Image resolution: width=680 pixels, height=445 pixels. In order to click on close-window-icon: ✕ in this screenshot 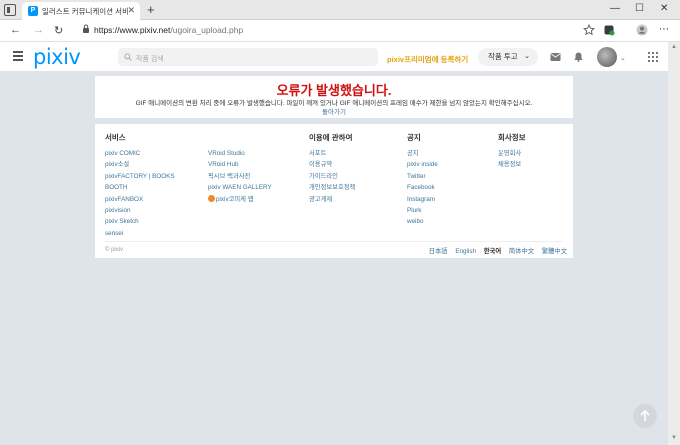, I will do `click(664, 8)`.